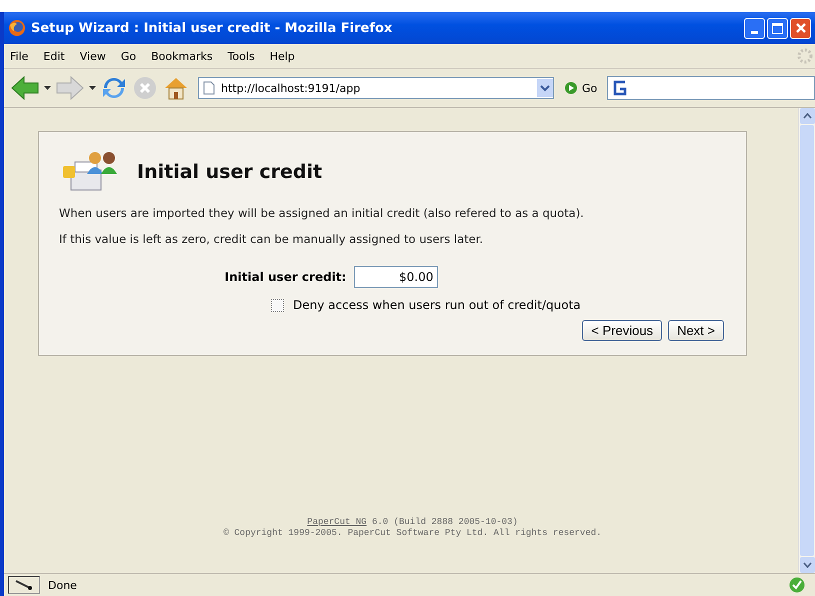 This screenshot has height=596, width=815. Describe the element at coordinates (285, 277) in the screenshot. I see `field-label: Initial user credit:` at that location.